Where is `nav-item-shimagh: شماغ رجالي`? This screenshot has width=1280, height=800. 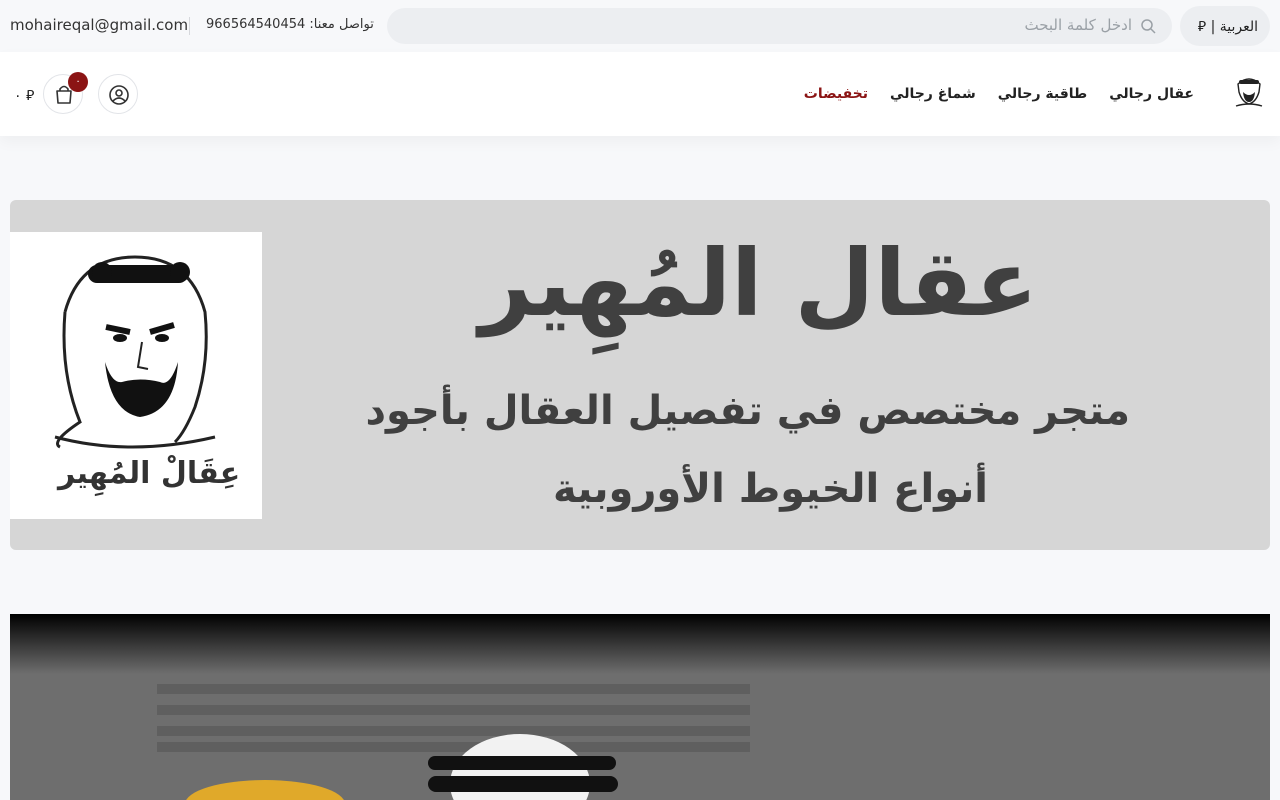
nav-item-shimagh: شماغ رجالي is located at coordinates (933, 94).